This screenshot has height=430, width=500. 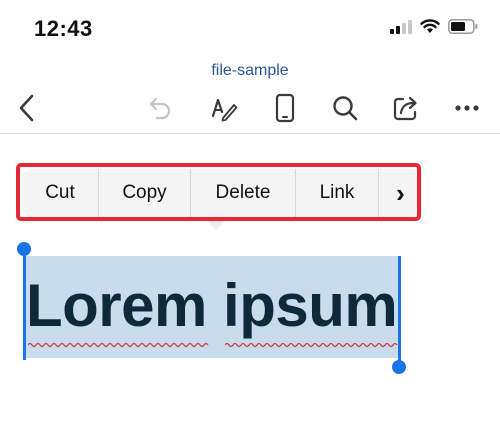 I want to click on share-icon, so click(x=406, y=108).